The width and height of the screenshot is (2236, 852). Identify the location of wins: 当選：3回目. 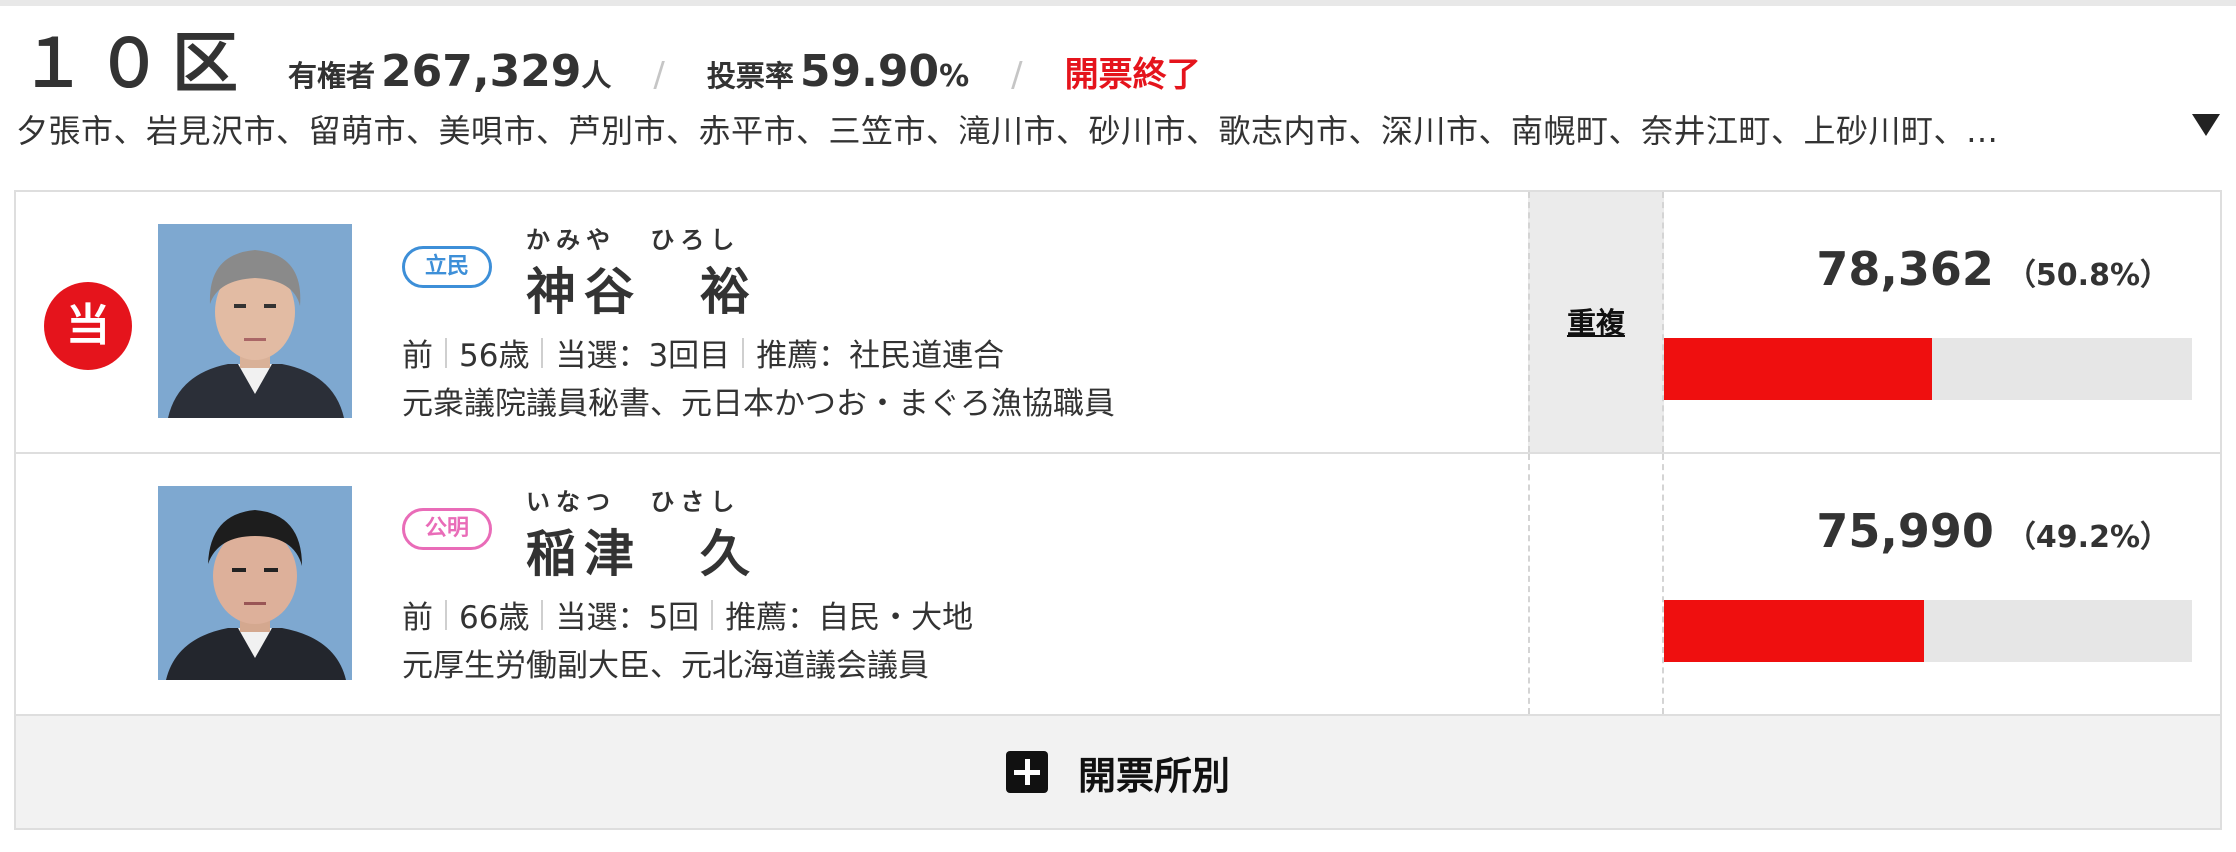
(643, 356).